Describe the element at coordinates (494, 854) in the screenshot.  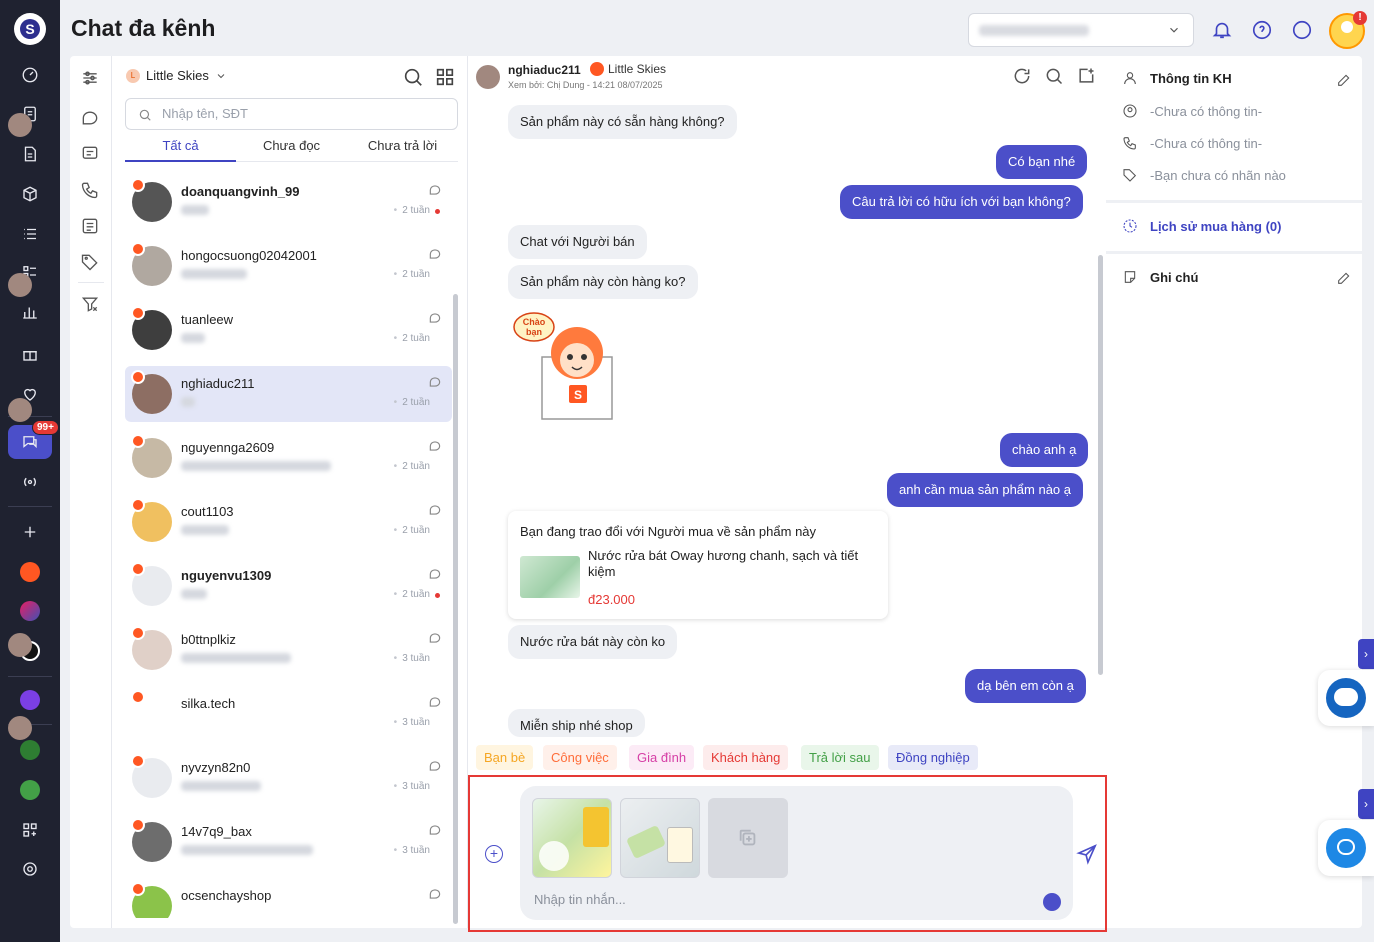
I see `add-attachment-icon: +` at that location.